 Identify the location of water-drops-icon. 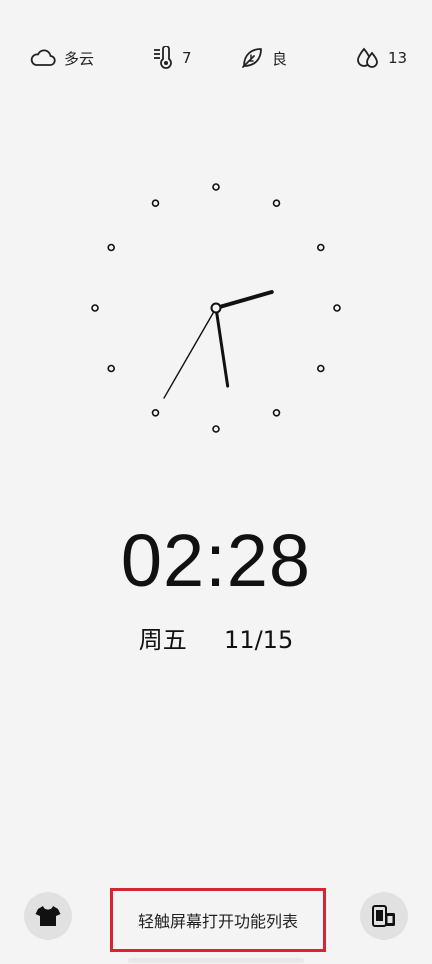
(367, 57).